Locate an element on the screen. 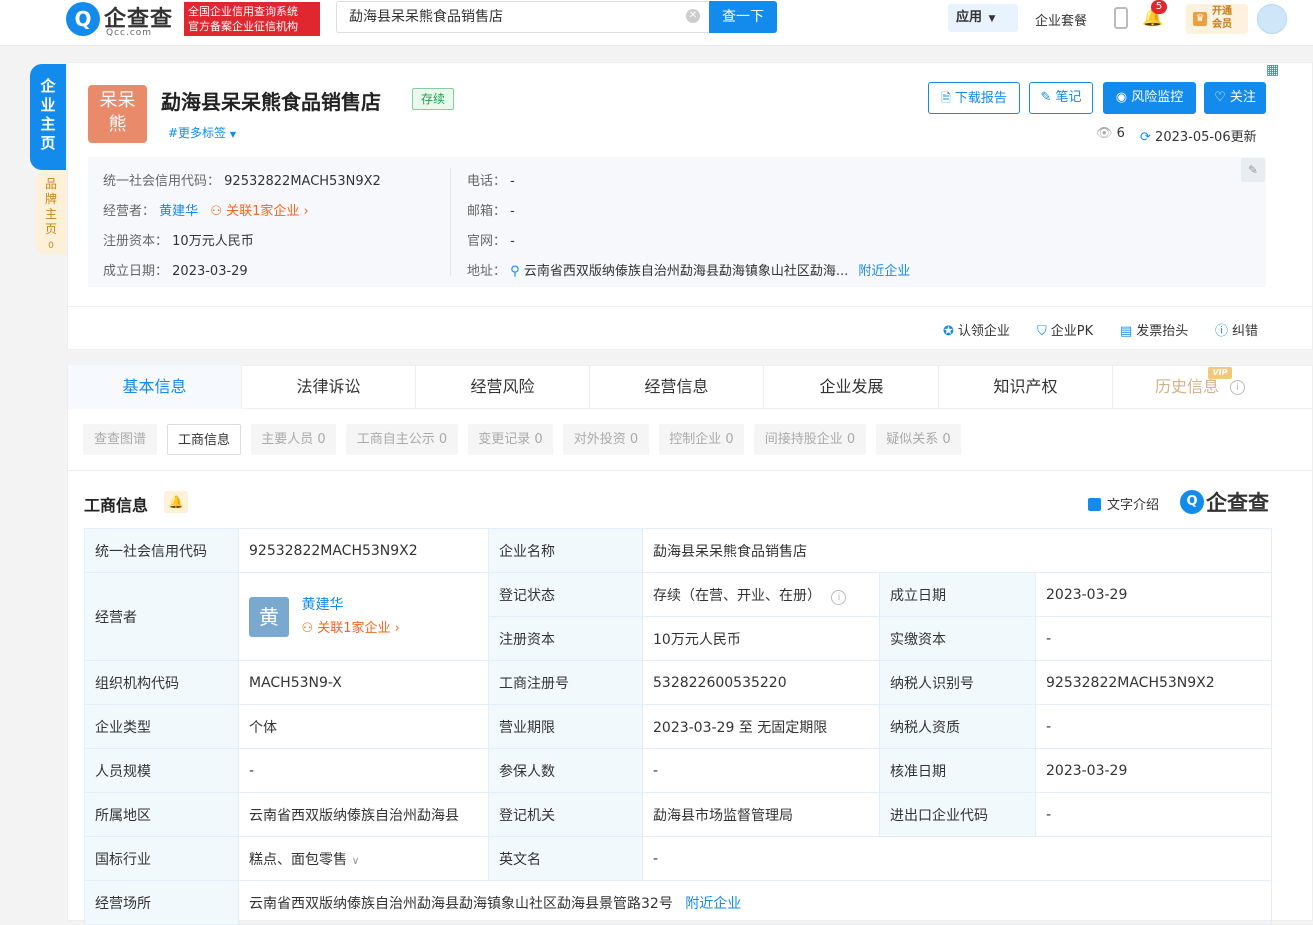 Image resolution: width=1313 pixels, height=925 pixels. subtab-change-records: 变更记录 0 is located at coordinates (510, 439).